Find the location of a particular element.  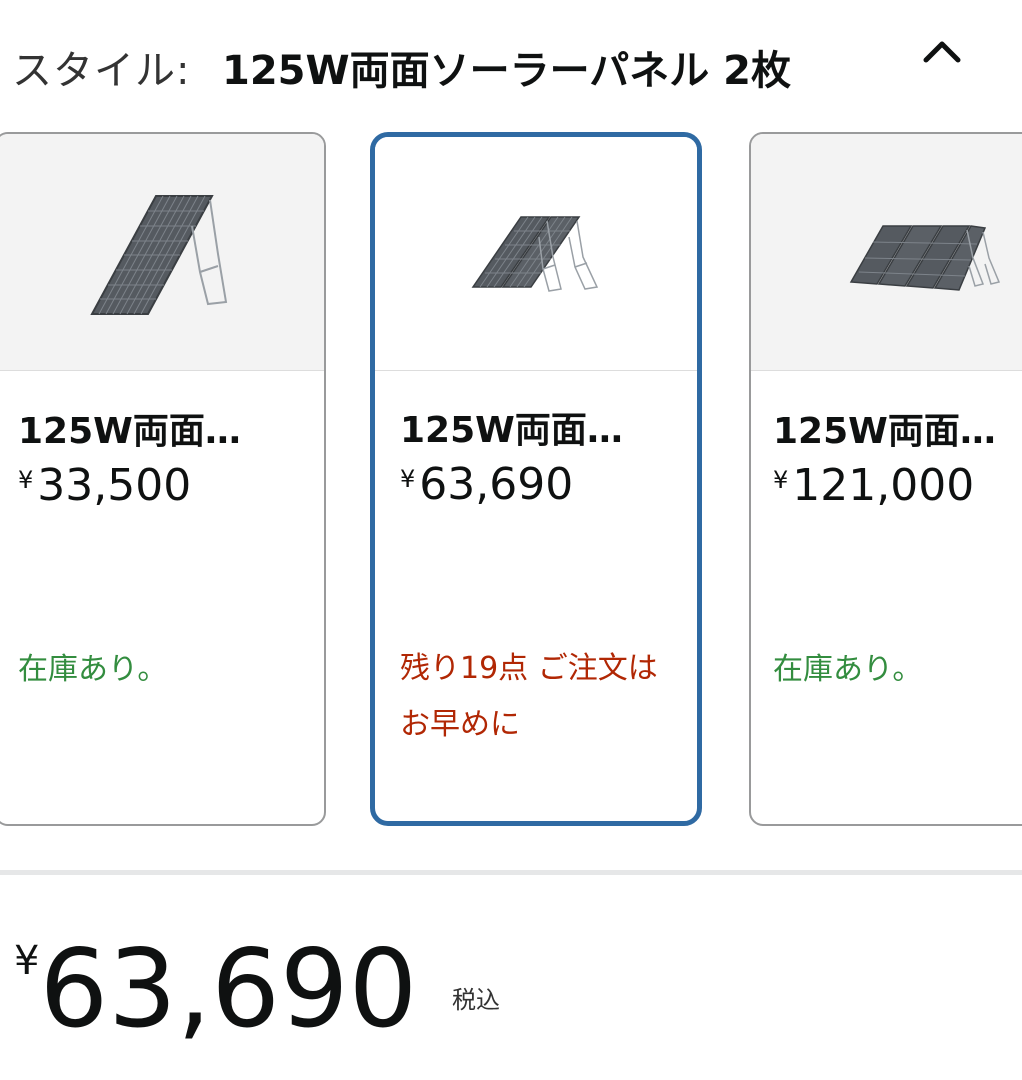

option-price: ¥33,500 is located at coordinates (104, 485).